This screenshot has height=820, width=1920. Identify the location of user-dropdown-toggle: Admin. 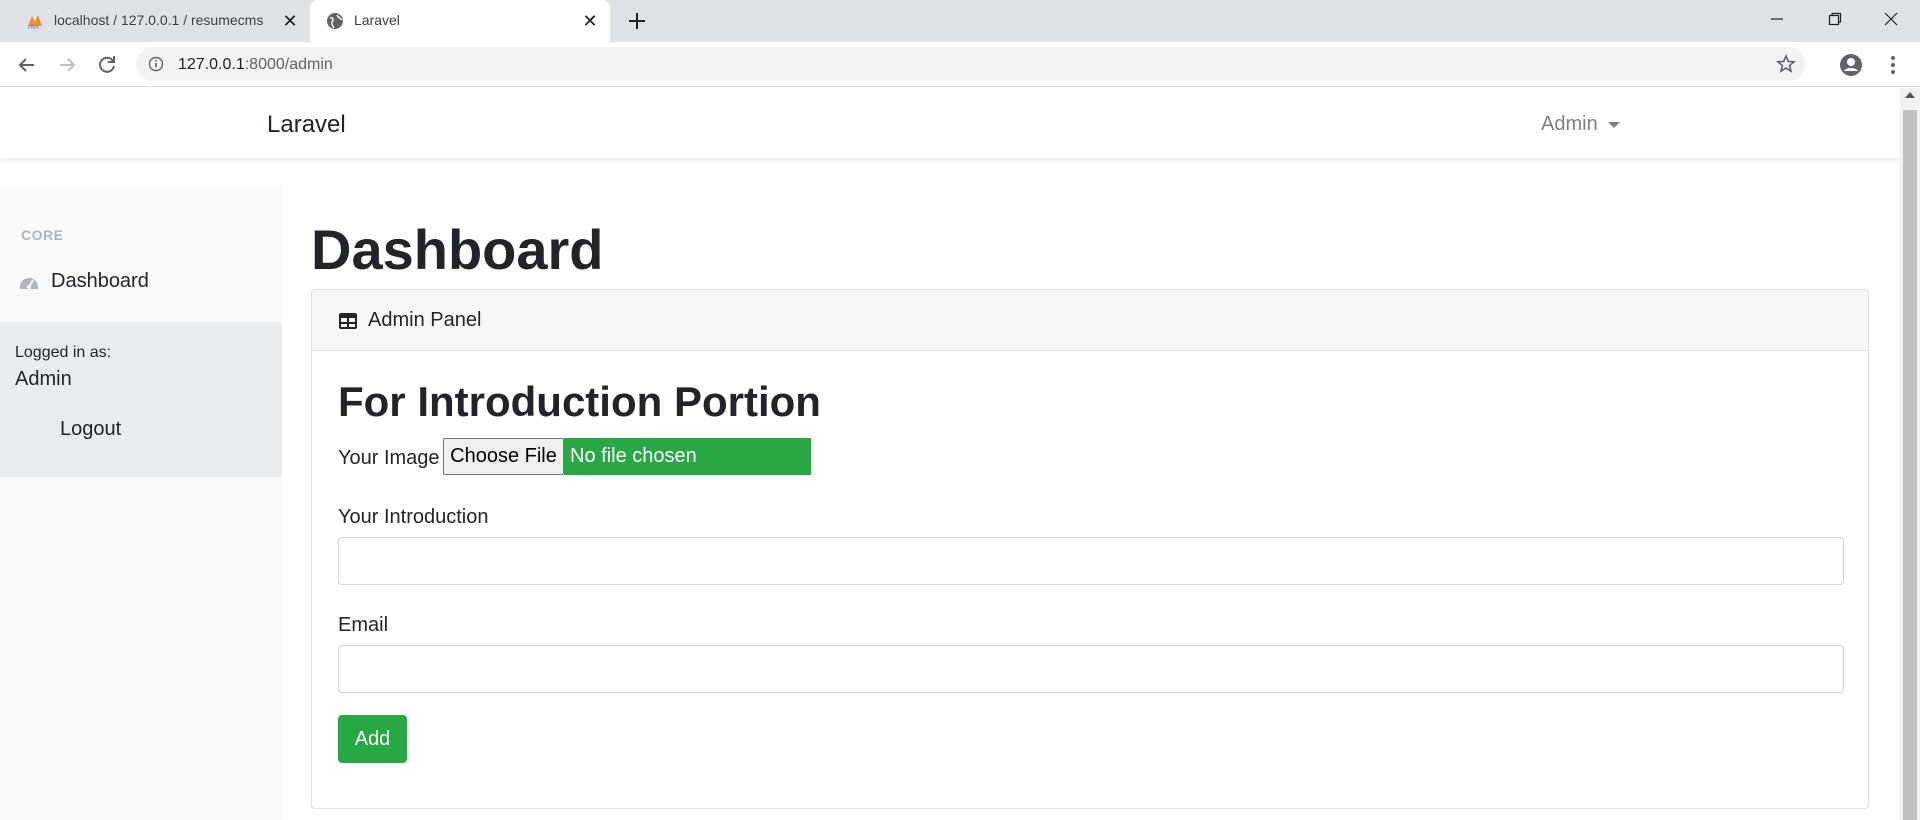
(1580, 124).